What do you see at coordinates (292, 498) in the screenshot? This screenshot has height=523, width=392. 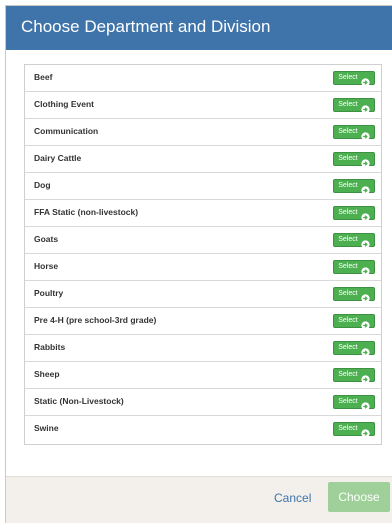 I see `cancel-button: Cancel` at bounding box center [292, 498].